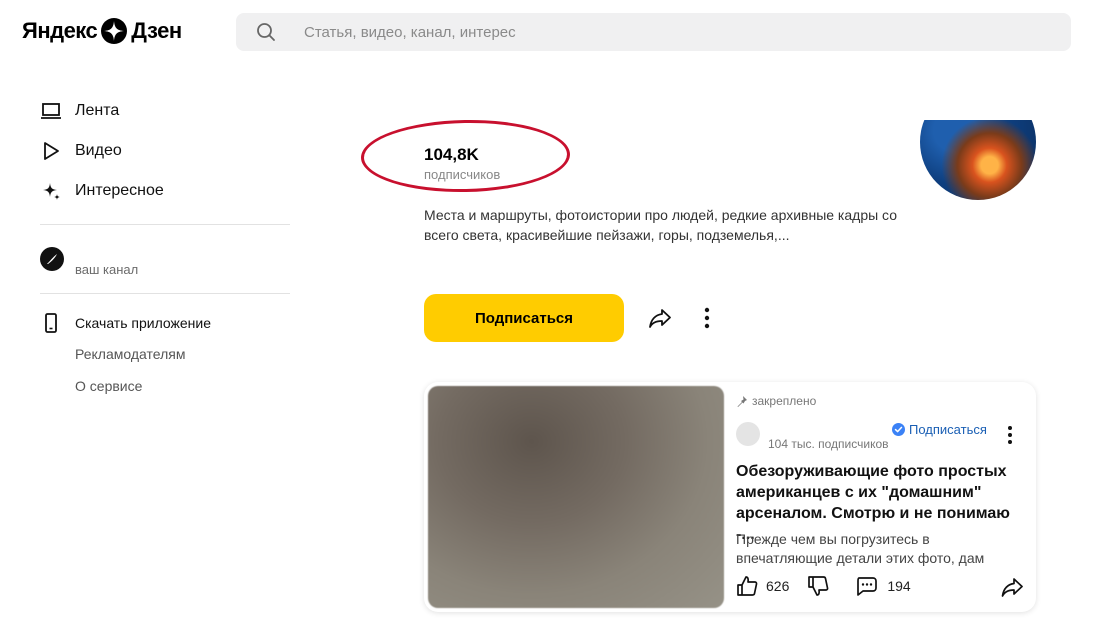  I want to click on highlight-ellipse, so click(465, 156).